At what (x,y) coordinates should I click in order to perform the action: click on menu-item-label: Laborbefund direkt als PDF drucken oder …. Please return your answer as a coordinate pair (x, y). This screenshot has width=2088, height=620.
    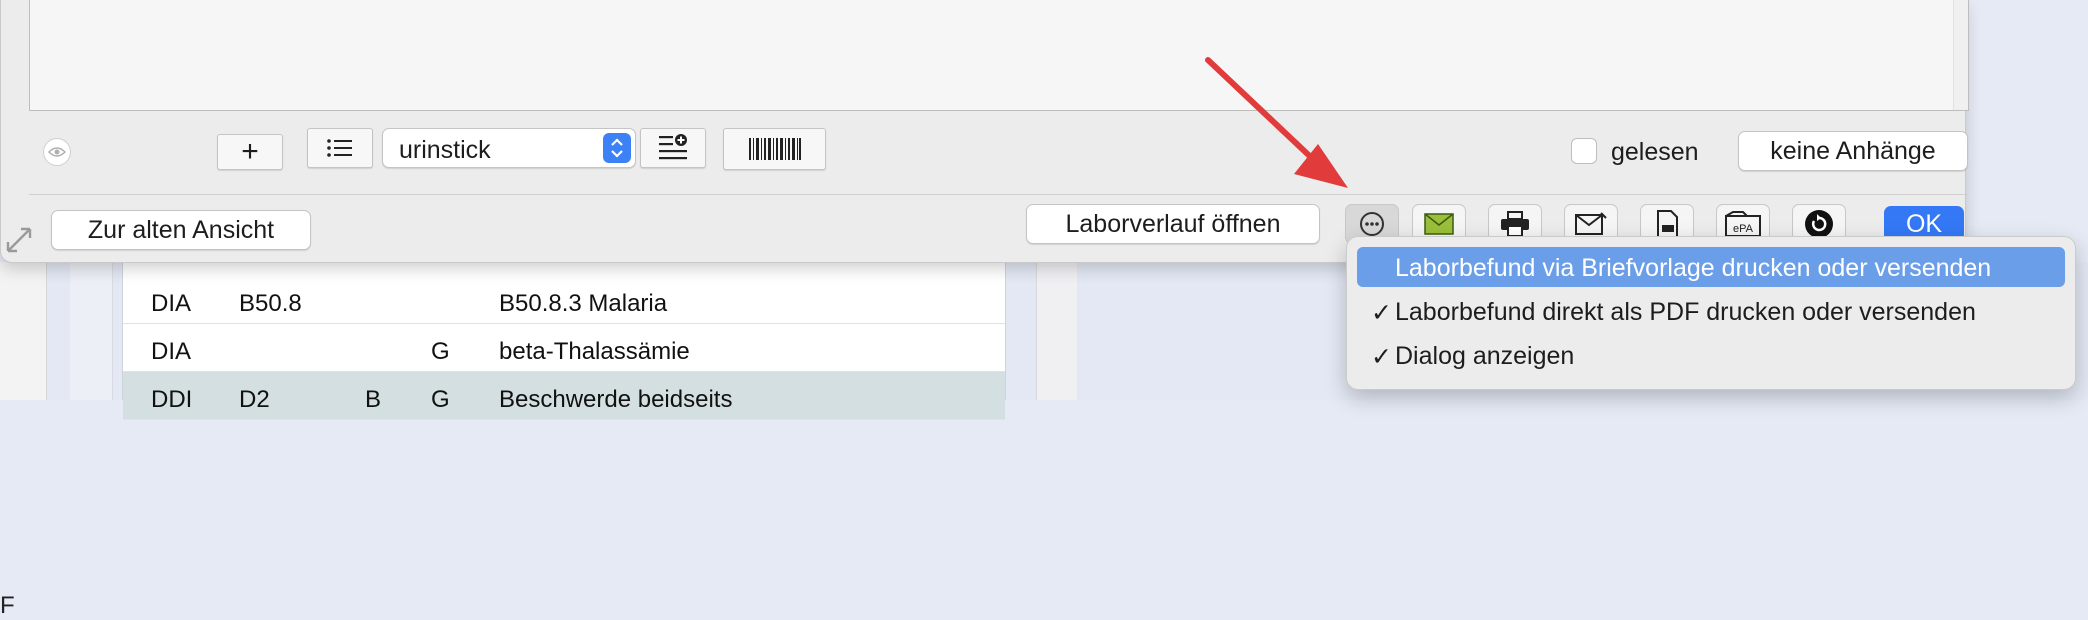
    Looking at the image, I should click on (1685, 312).